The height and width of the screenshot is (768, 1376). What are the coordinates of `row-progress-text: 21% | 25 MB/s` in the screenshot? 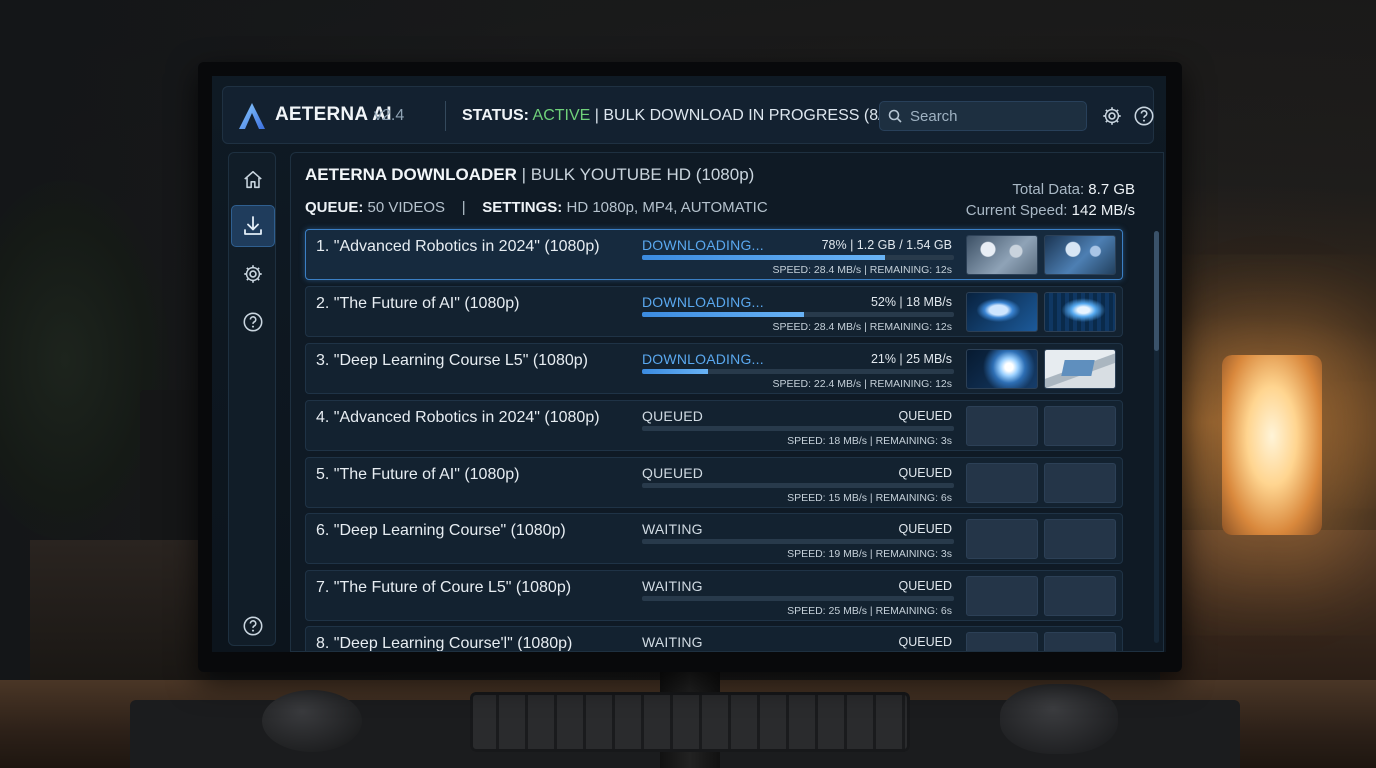 It's located at (911, 359).